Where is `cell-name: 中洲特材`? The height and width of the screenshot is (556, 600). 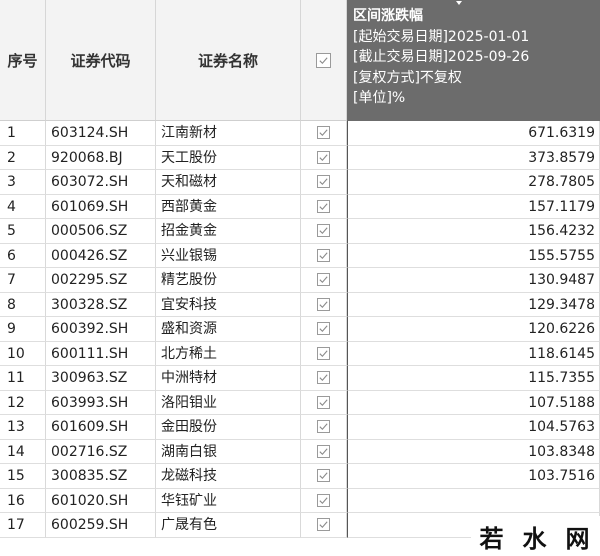 cell-name: 中洲特材 is located at coordinates (228, 378).